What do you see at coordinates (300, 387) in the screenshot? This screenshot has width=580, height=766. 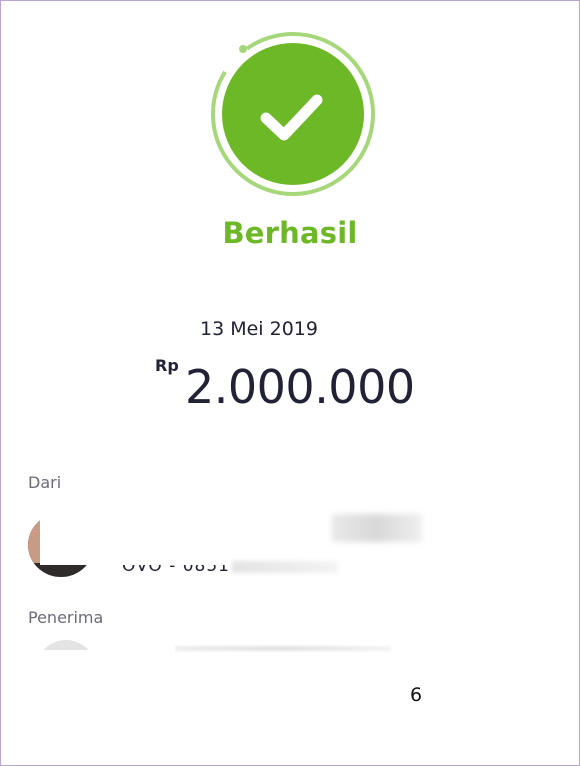 I see `transaction-amount: 2.000.000` at bounding box center [300, 387].